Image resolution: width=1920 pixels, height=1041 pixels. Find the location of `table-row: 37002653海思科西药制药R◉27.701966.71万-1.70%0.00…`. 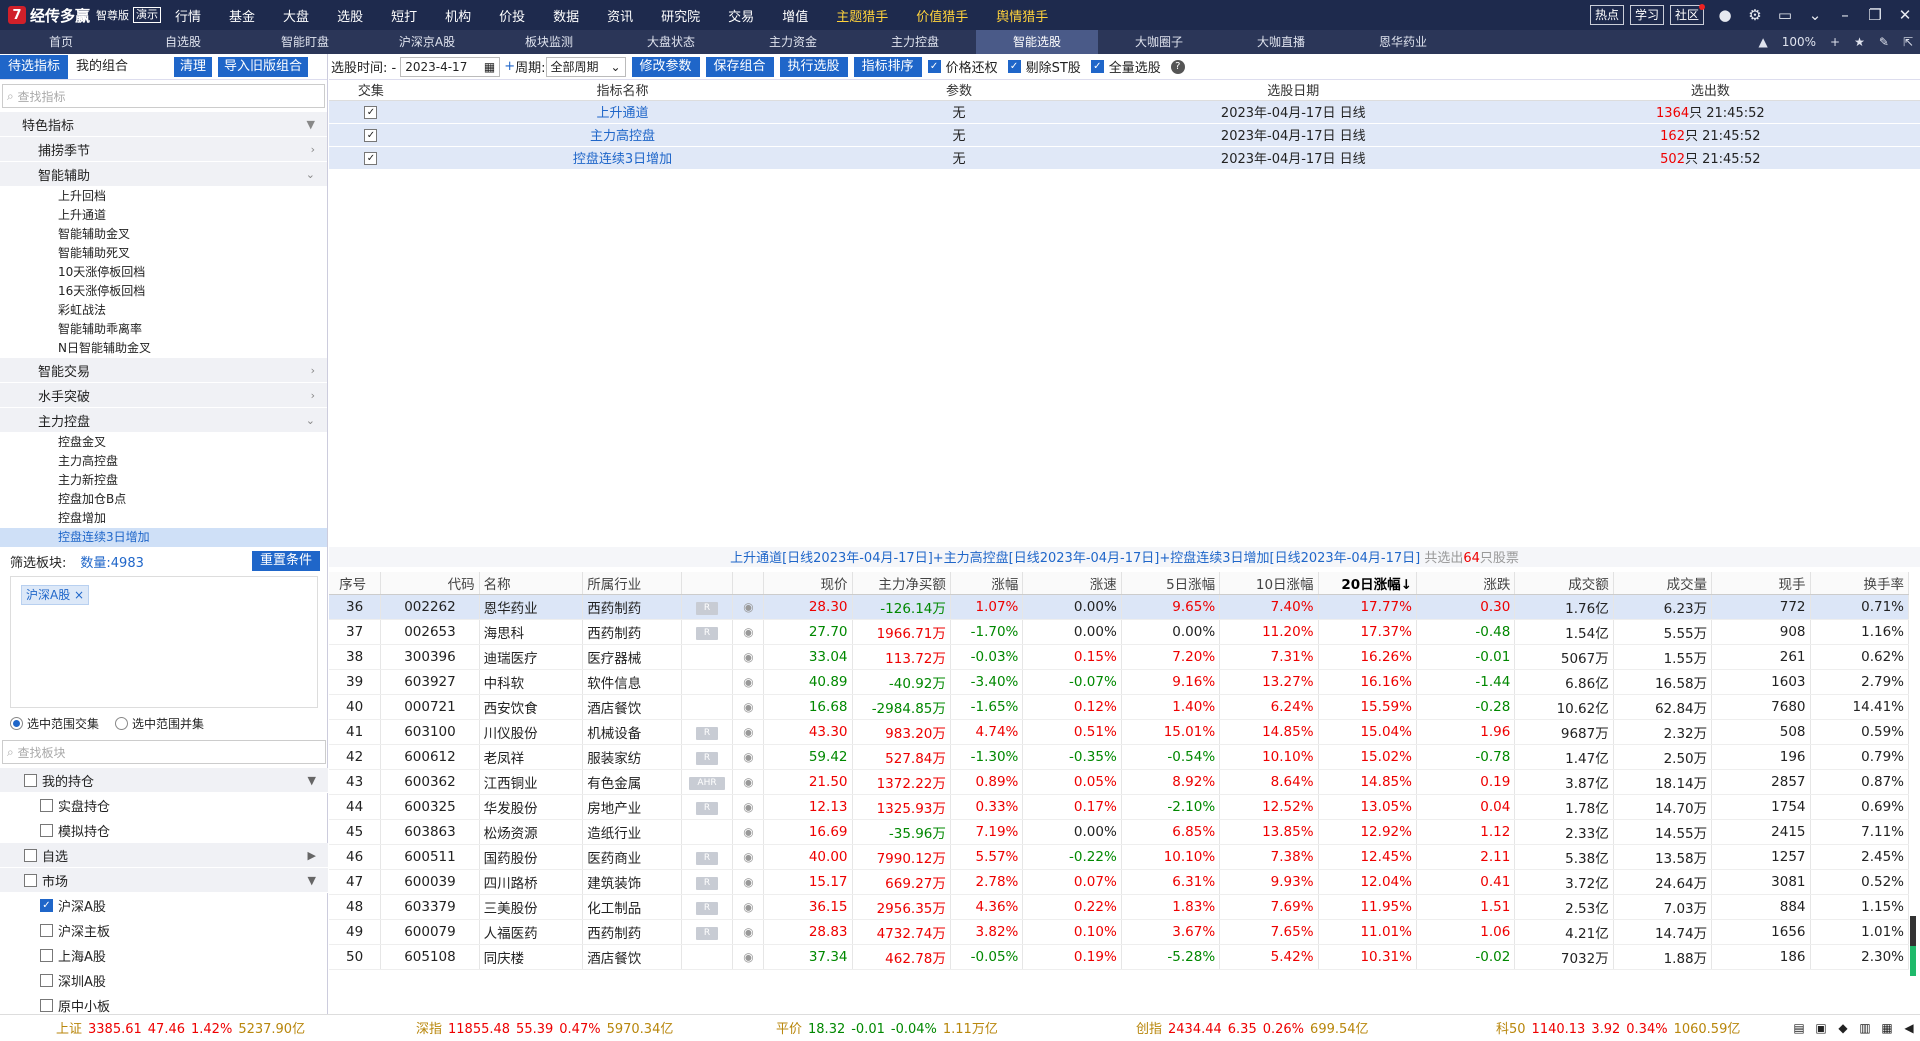

table-row: 37002653海思科西药制药R◉27.701966.71万-1.70%0.00… is located at coordinates (1119, 631).